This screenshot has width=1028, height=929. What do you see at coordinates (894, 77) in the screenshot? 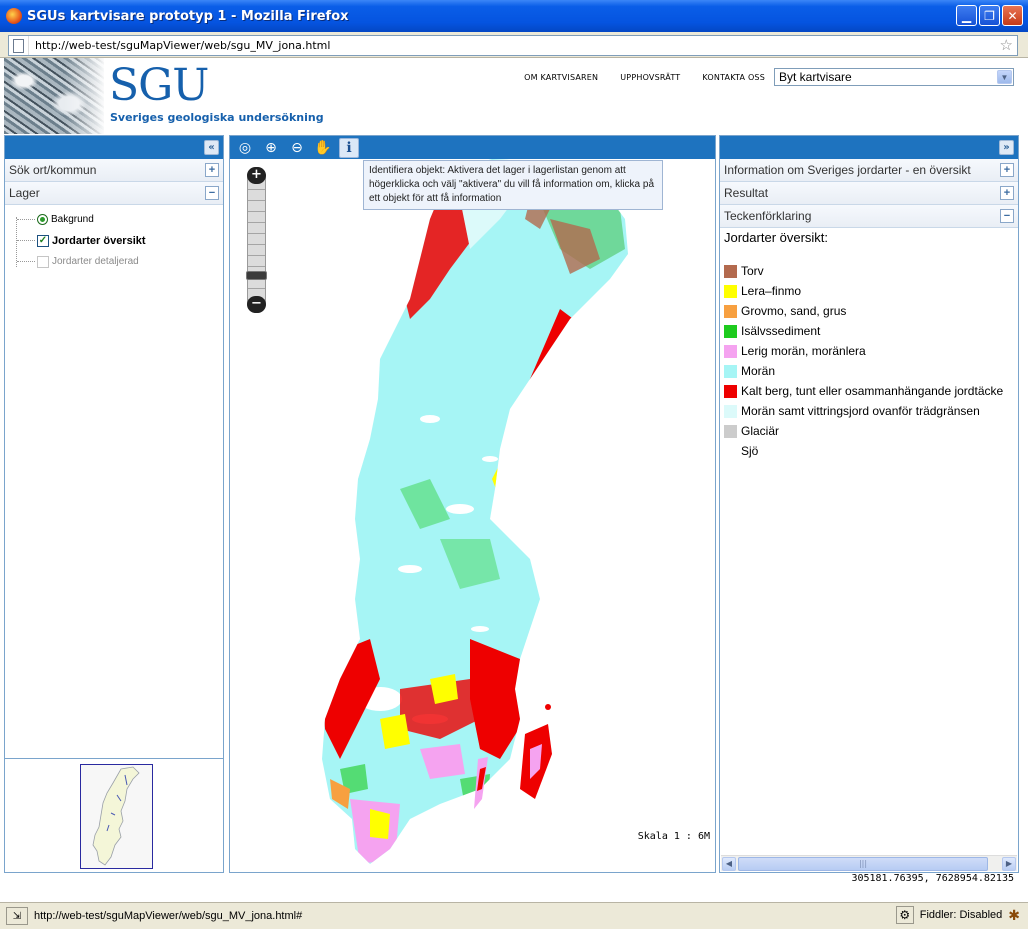
I see `map-viewer-select: Byt kartvisare ▼` at bounding box center [894, 77].